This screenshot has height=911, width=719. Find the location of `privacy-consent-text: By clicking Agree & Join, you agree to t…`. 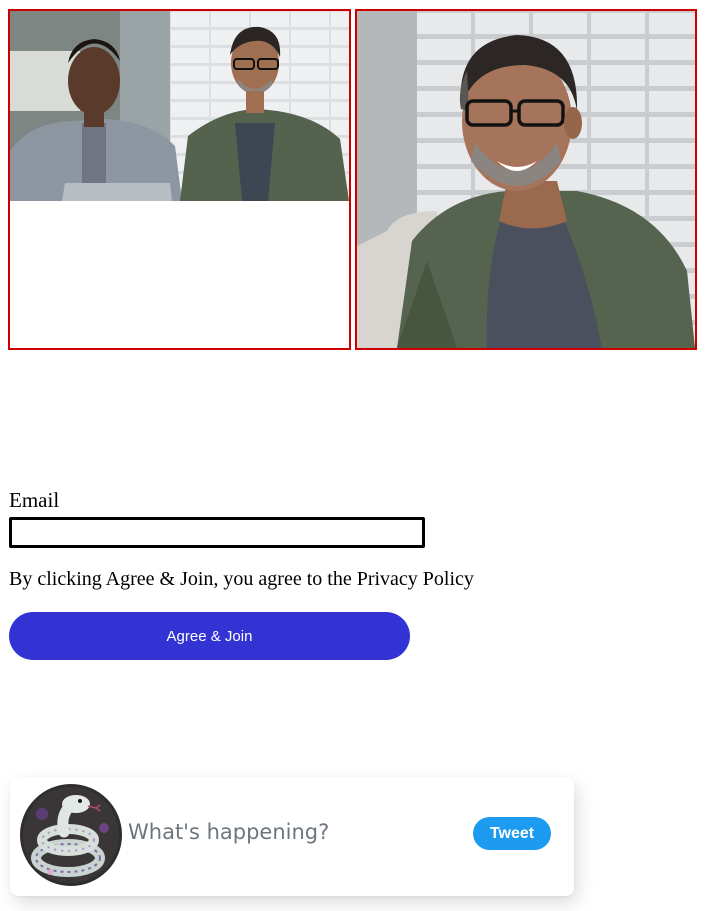

privacy-consent-text: By clicking Agree & Join, you agree to t… is located at coordinates (241, 579).